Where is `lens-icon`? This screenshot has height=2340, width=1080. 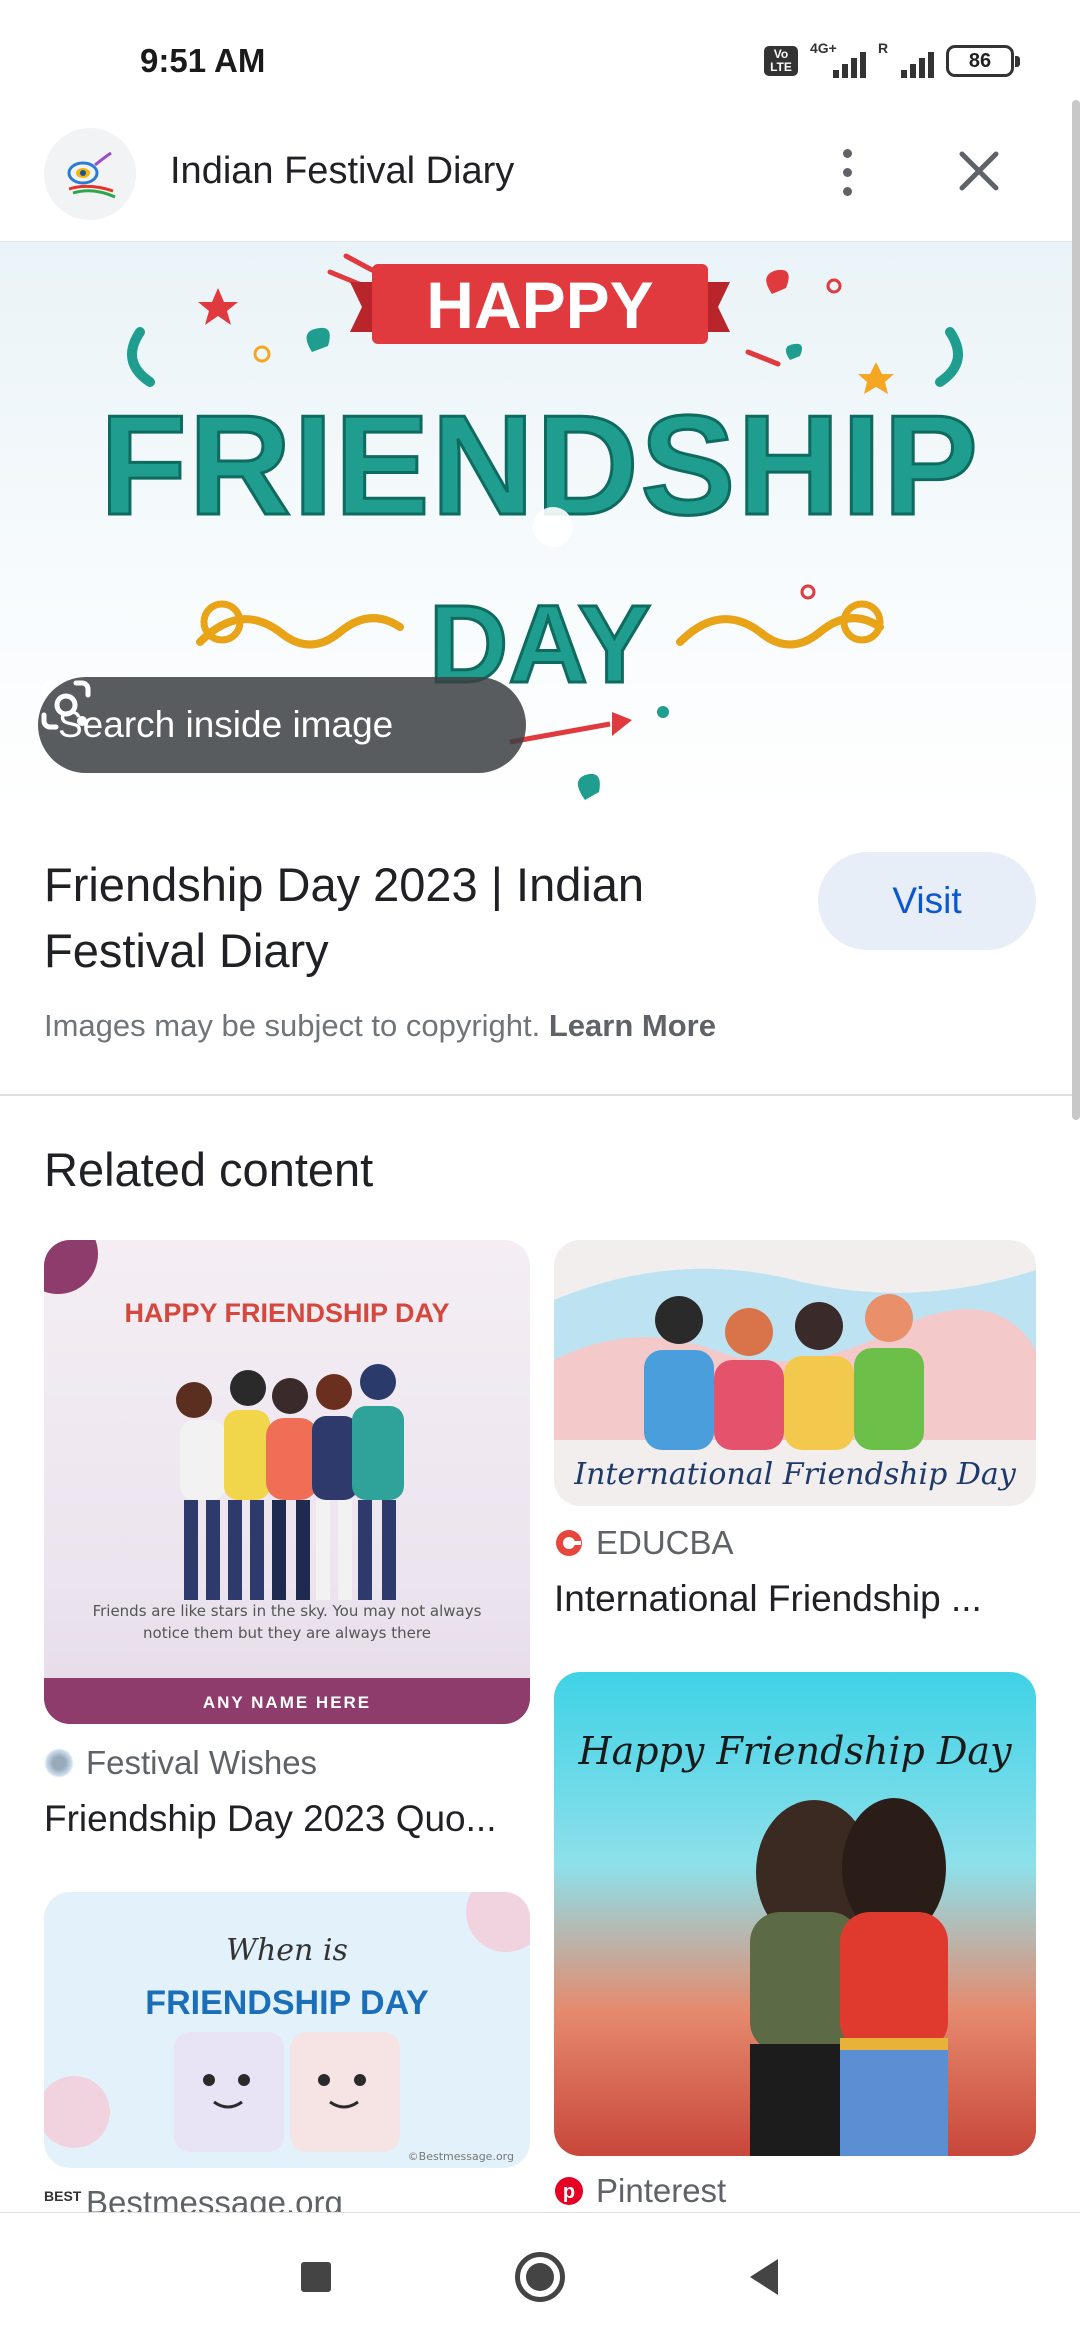
lens-icon is located at coordinates (66, 705).